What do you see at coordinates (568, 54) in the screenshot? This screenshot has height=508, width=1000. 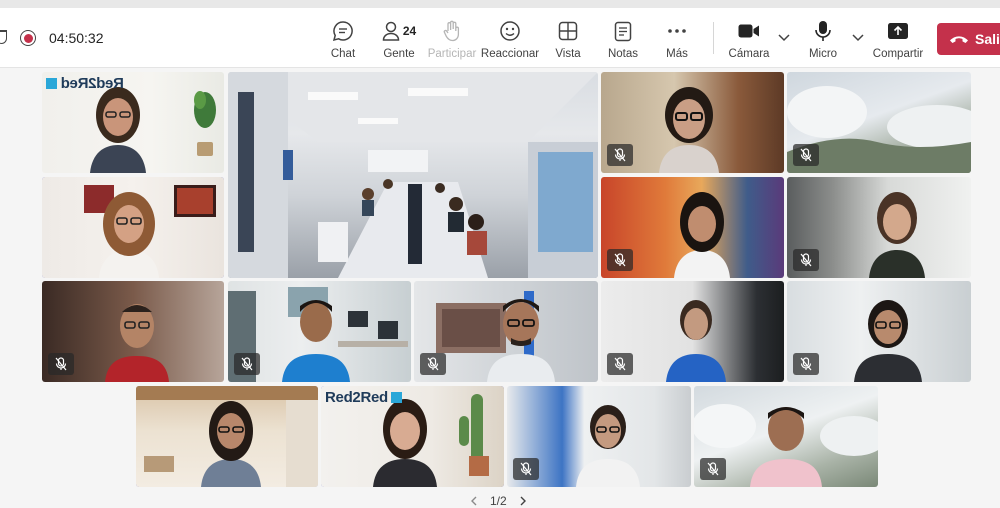 I see `view-label: Vista` at bounding box center [568, 54].